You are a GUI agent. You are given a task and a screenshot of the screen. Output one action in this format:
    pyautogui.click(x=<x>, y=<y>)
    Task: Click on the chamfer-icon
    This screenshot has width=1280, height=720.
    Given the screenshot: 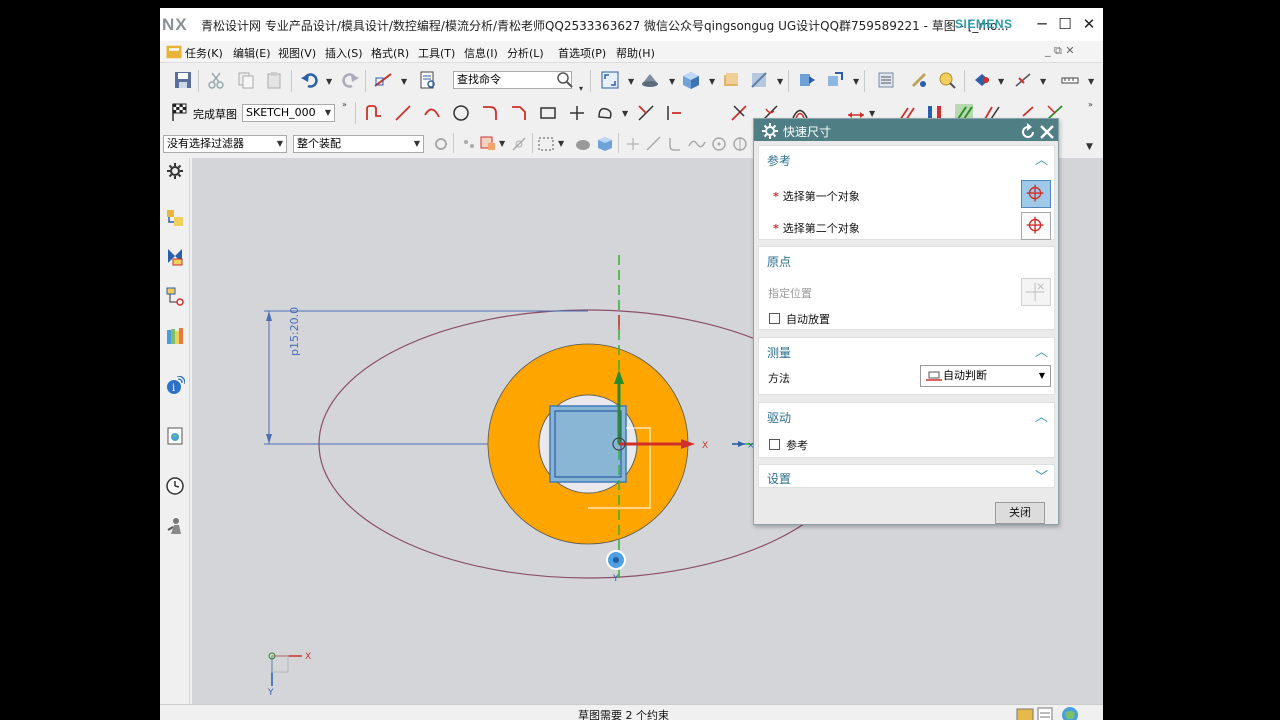 What is the action you would take?
    pyautogui.click(x=519, y=113)
    